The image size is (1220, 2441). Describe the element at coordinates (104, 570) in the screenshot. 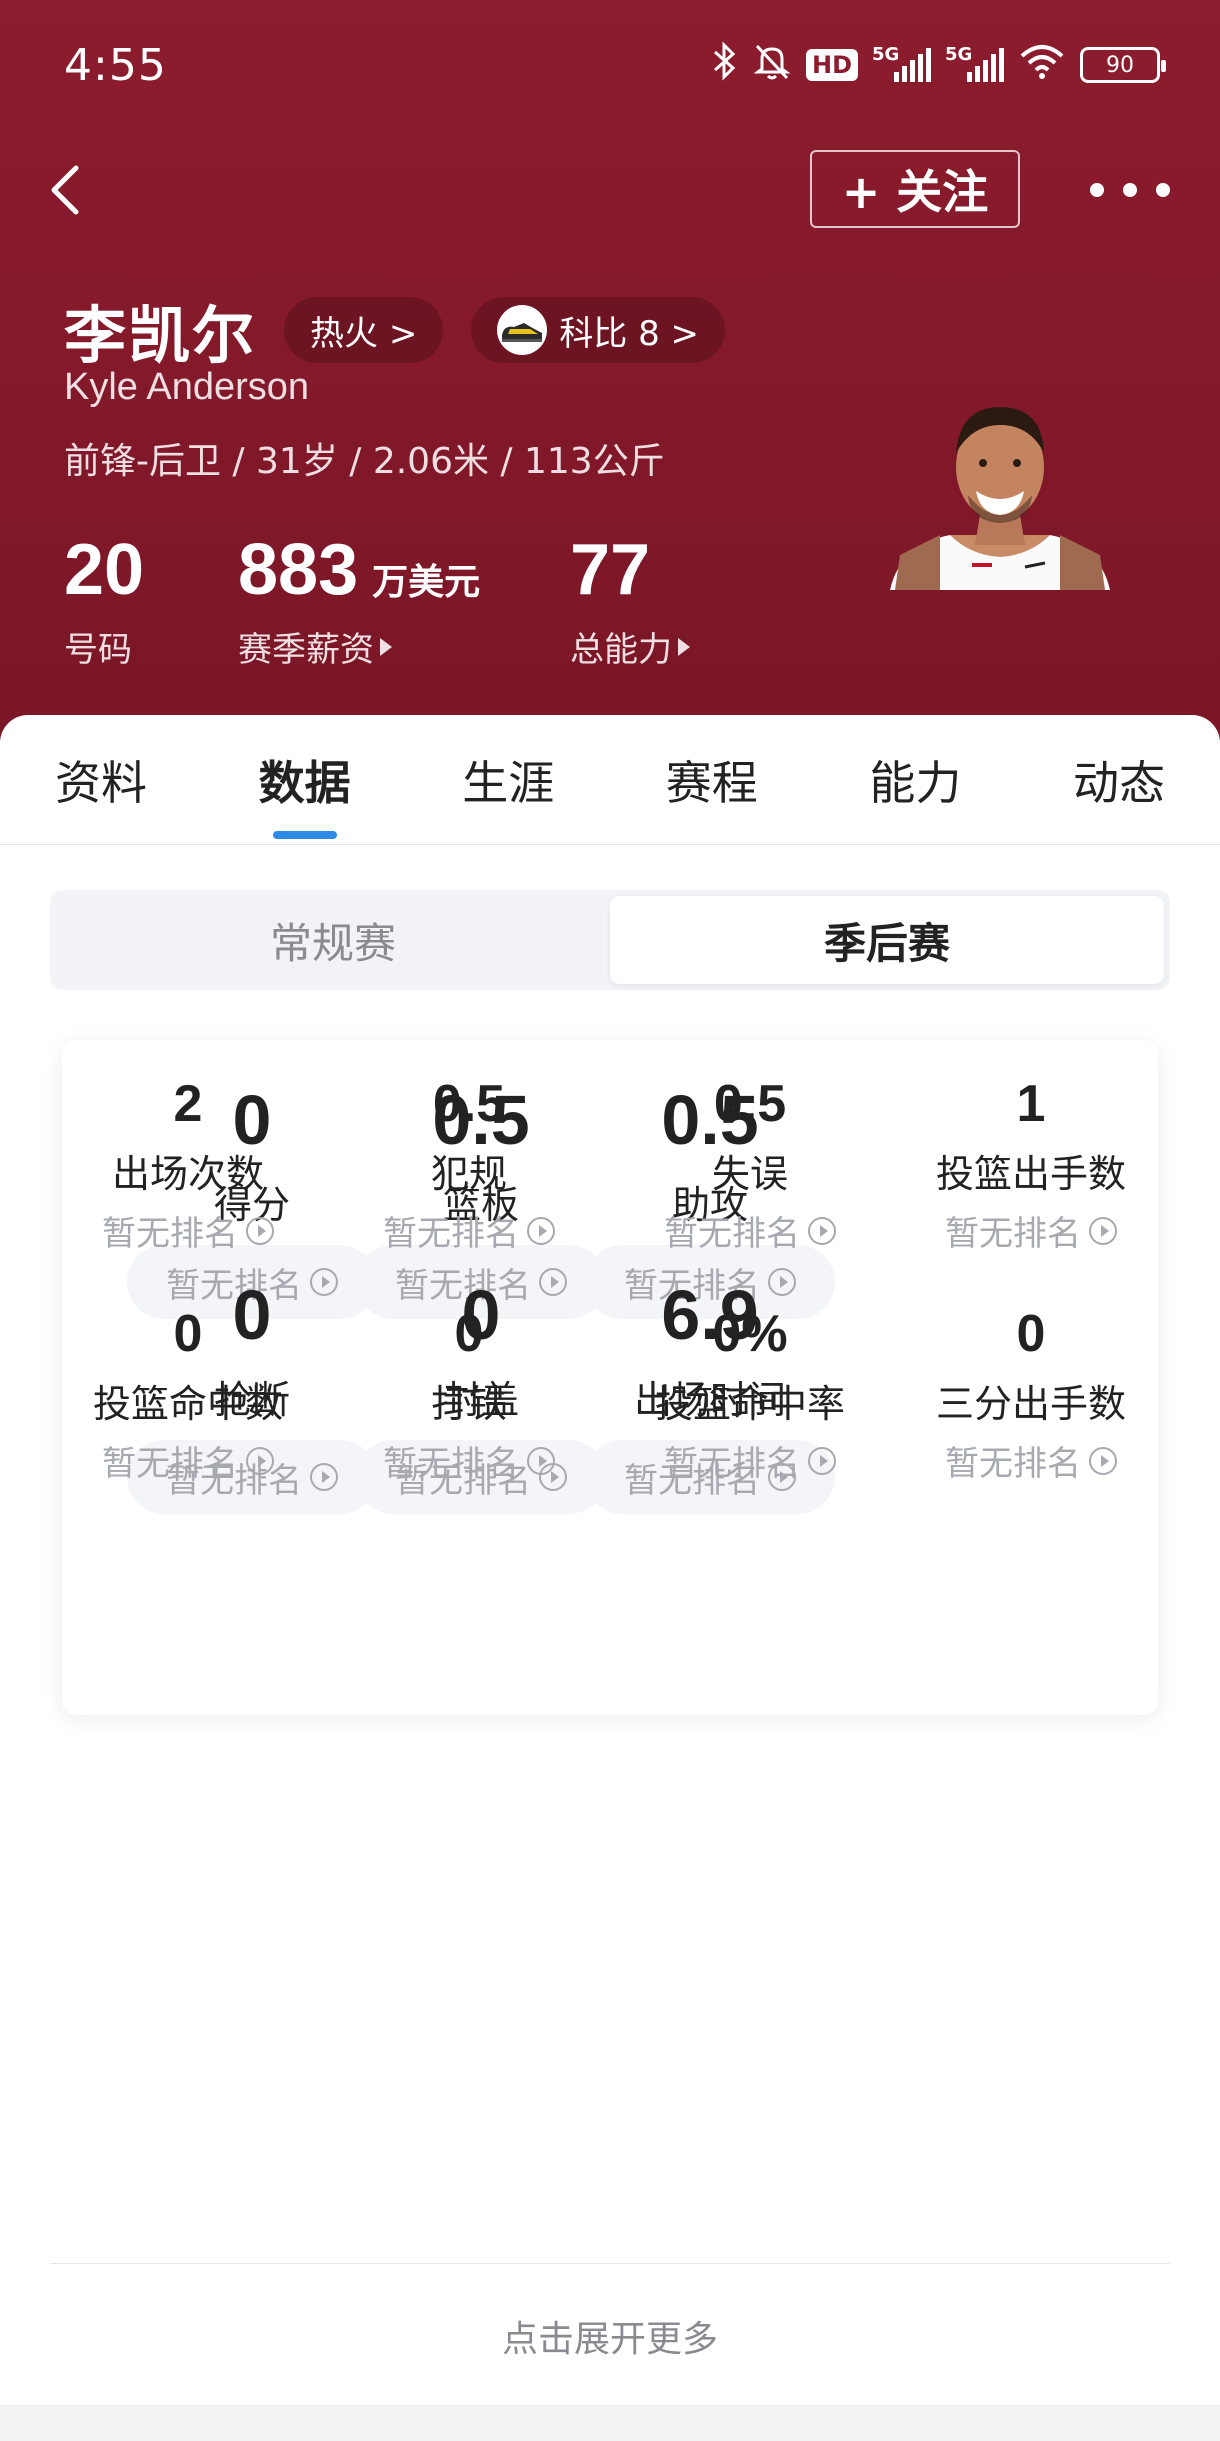

I see `jersey-number-value: 20` at that location.